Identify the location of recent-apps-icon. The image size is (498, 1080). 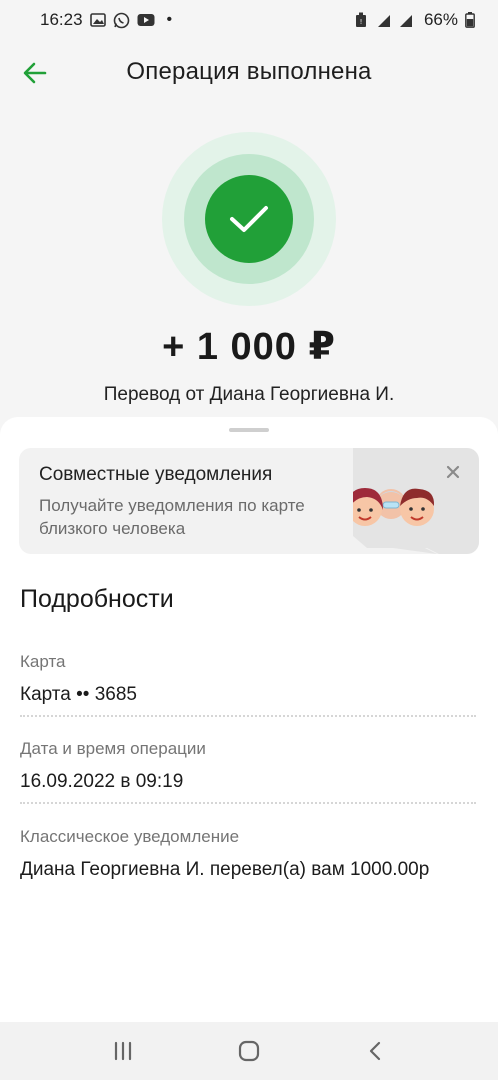
(123, 1051).